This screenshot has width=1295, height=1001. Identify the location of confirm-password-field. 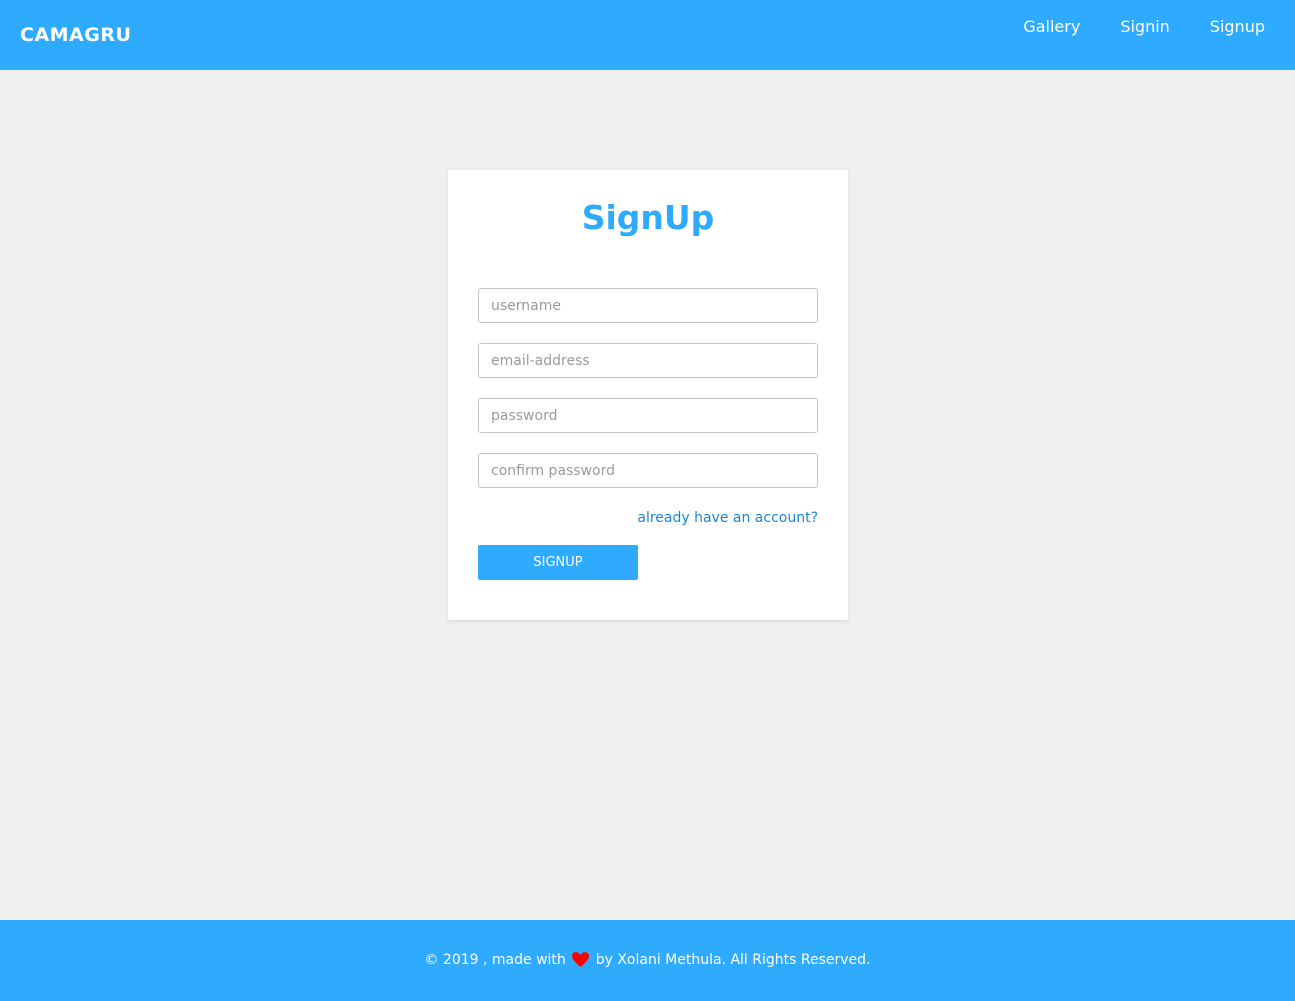
(648, 470).